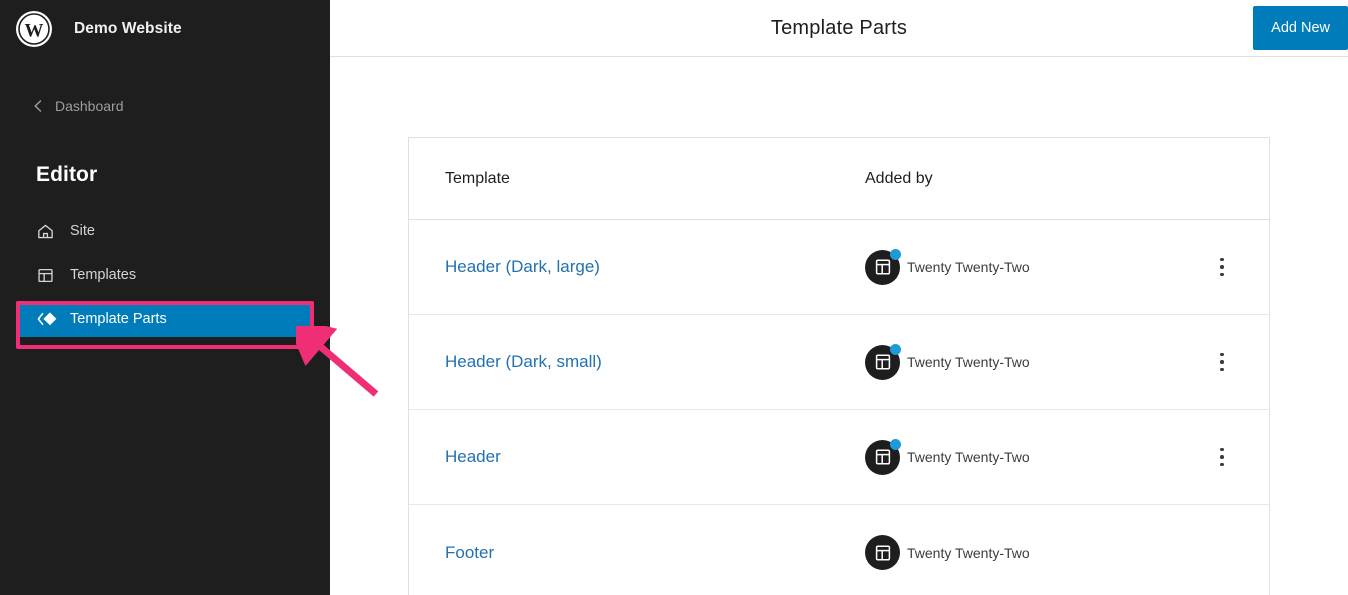  I want to click on table-row: Header Twenty Twenty-Two, so click(839, 457).